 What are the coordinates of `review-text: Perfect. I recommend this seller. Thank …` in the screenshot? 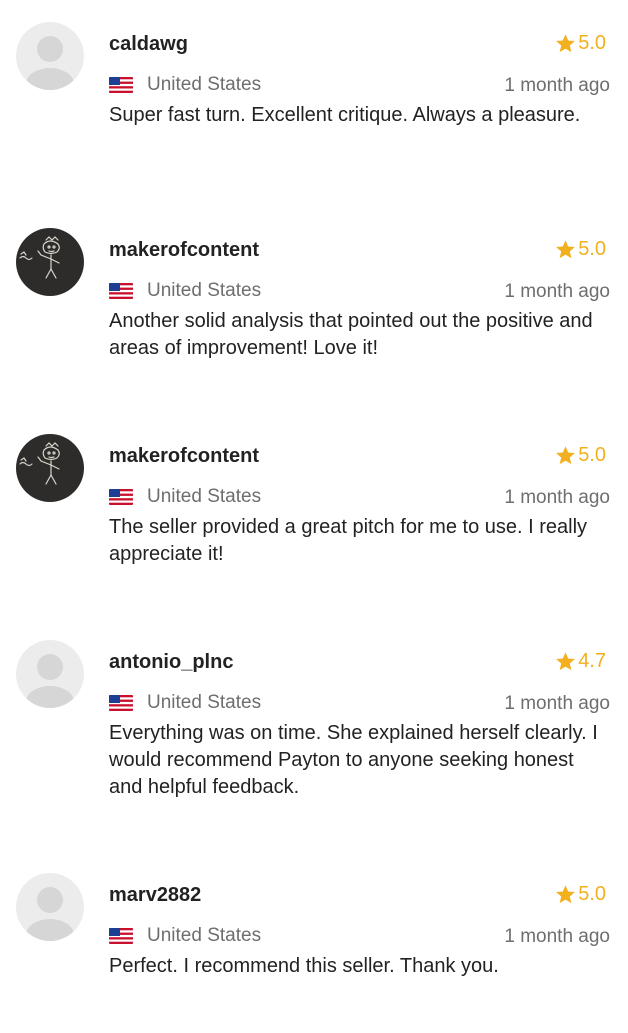 It's located at (304, 966).